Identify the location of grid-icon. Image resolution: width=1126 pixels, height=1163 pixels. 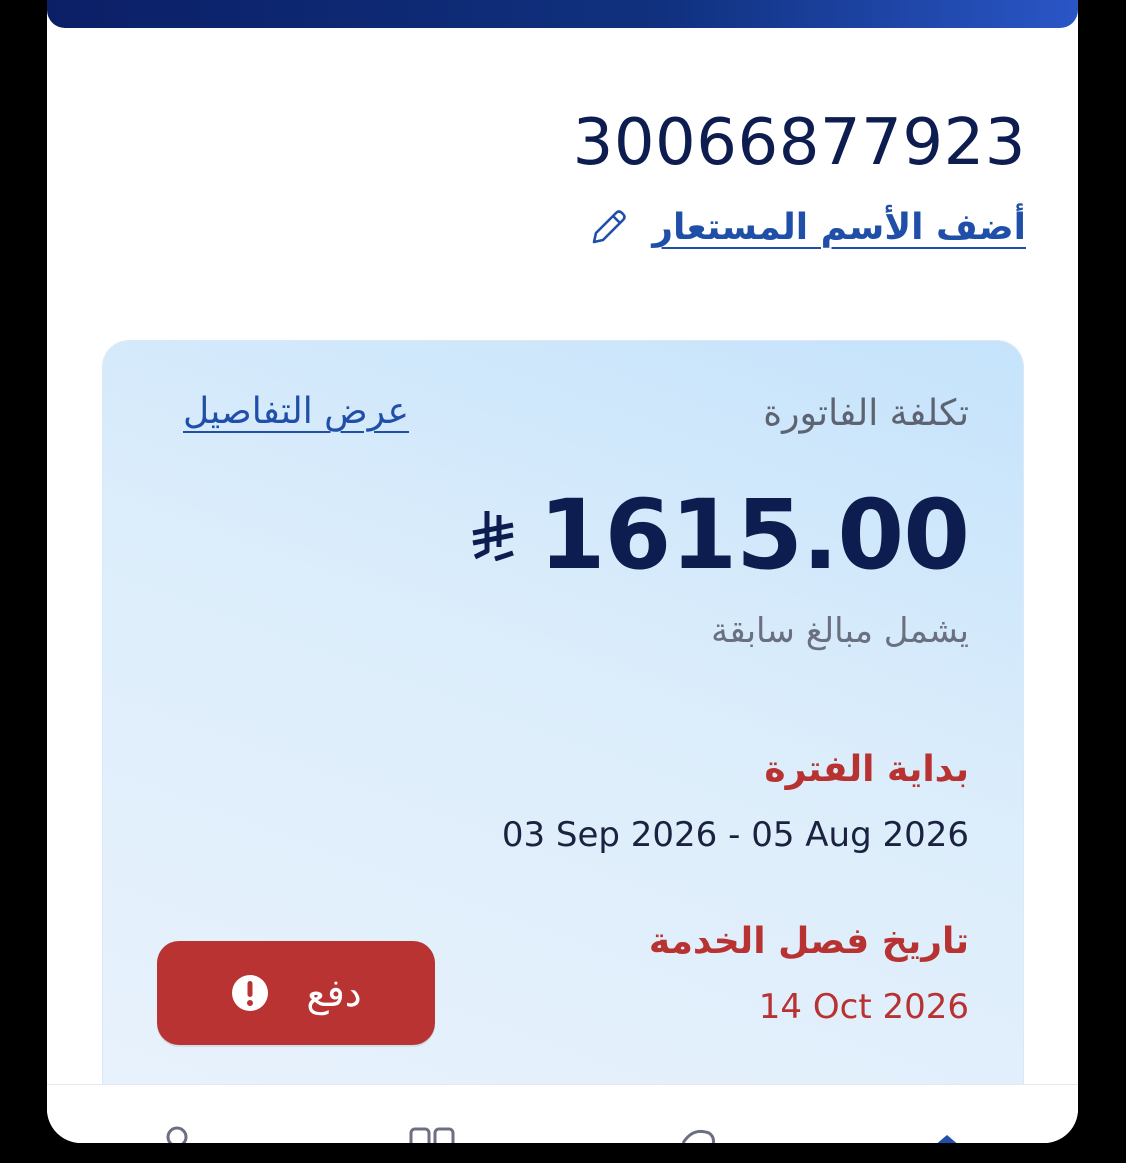
(433, 1133).